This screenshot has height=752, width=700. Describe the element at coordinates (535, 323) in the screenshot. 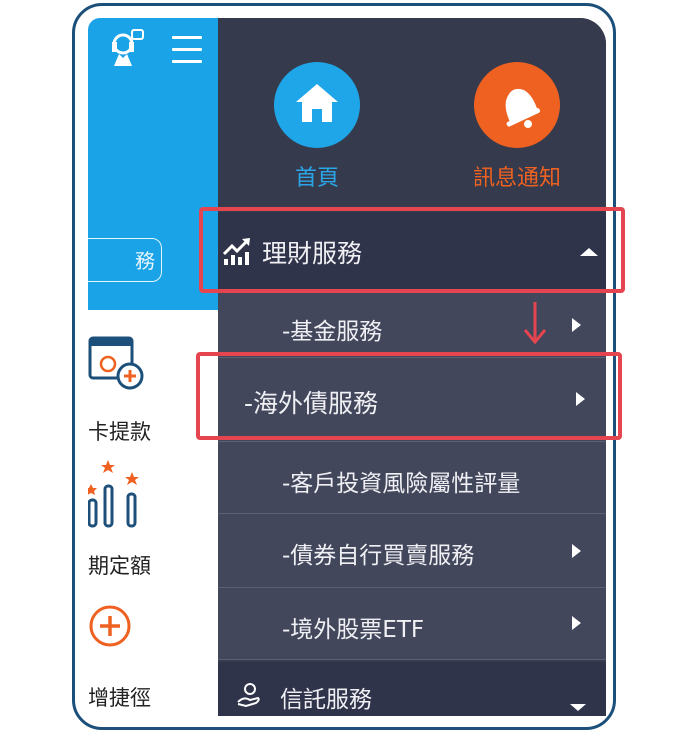

I see `down-arrow-icon` at that location.